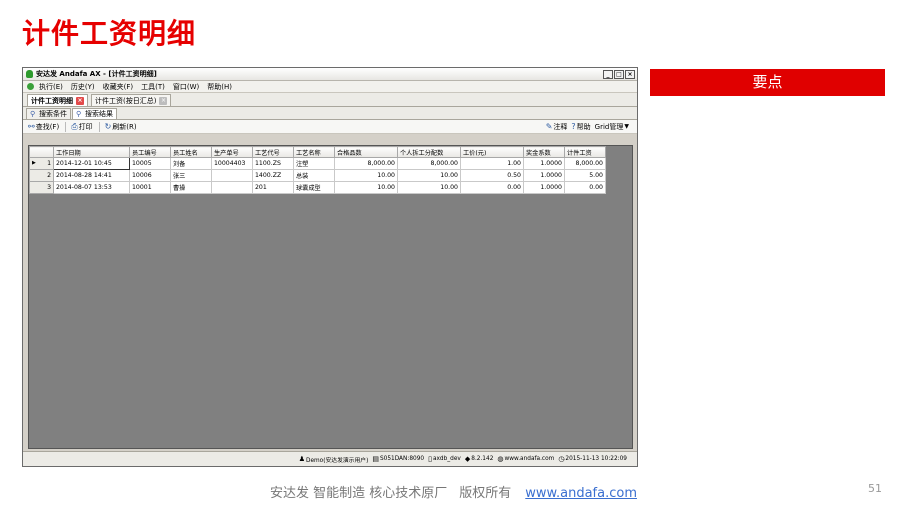  What do you see at coordinates (150, 163) in the screenshot?
I see `cell-employee-id: 10005` at bounding box center [150, 163].